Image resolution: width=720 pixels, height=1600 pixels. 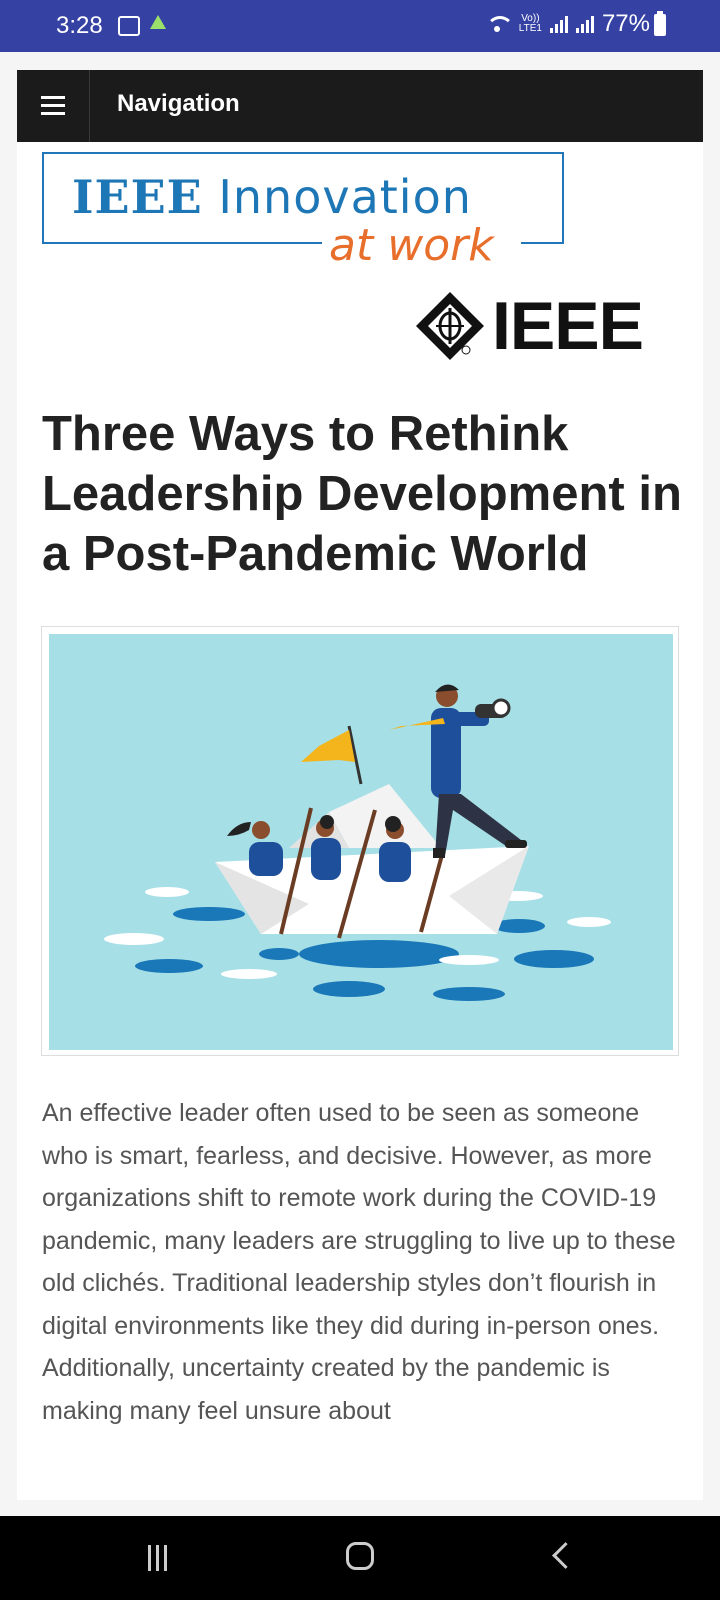 What do you see at coordinates (79, 25) in the screenshot?
I see `status-time: 3:28` at bounding box center [79, 25].